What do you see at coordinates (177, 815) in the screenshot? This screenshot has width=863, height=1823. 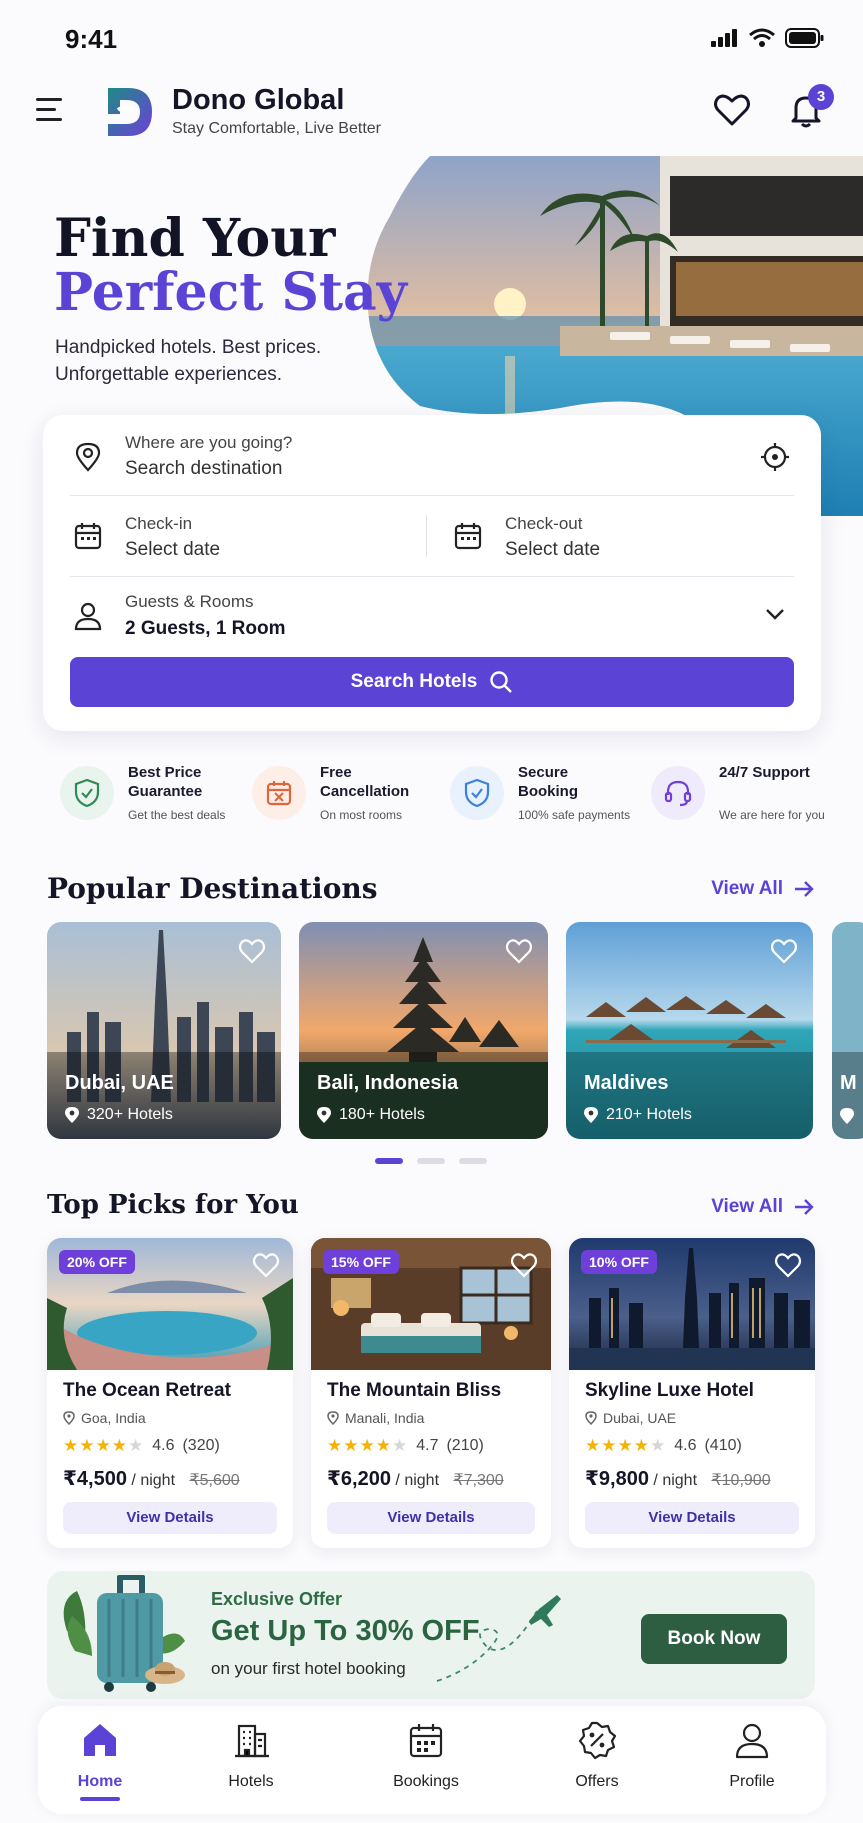 I see `feature-desc: Get the best deals` at bounding box center [177, 815].